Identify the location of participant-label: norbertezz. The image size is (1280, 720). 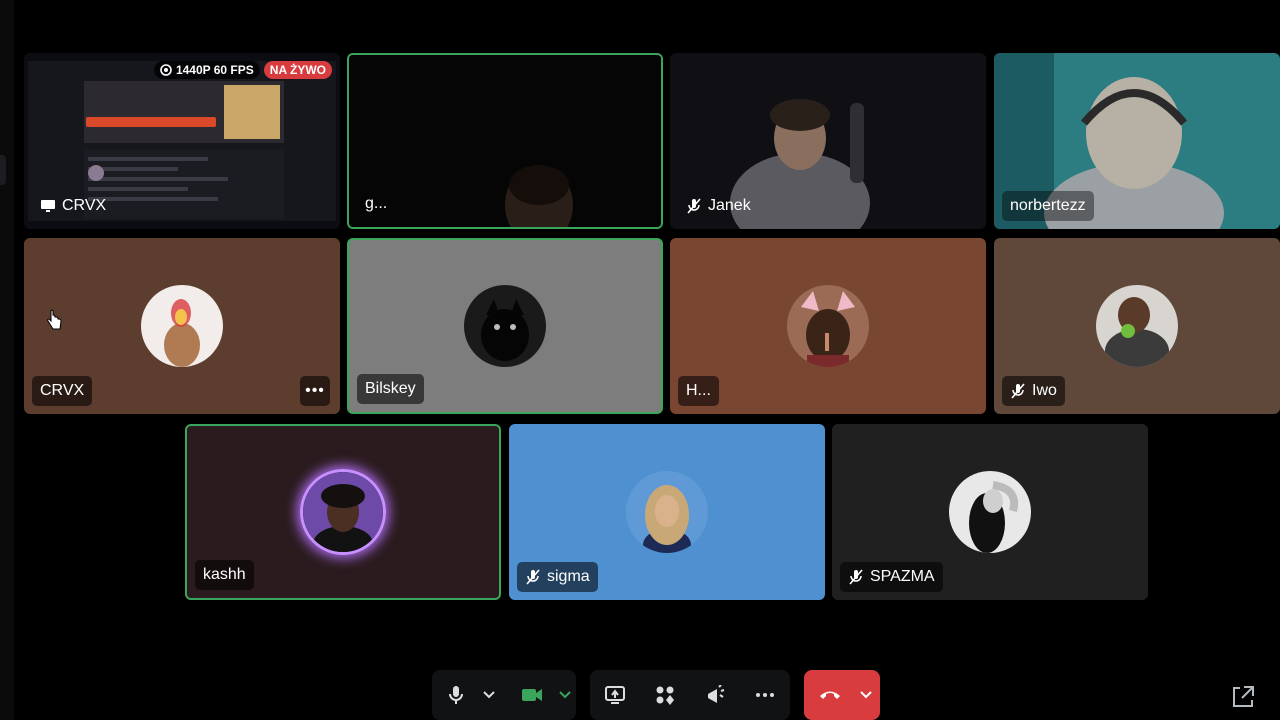
(1048, 206).